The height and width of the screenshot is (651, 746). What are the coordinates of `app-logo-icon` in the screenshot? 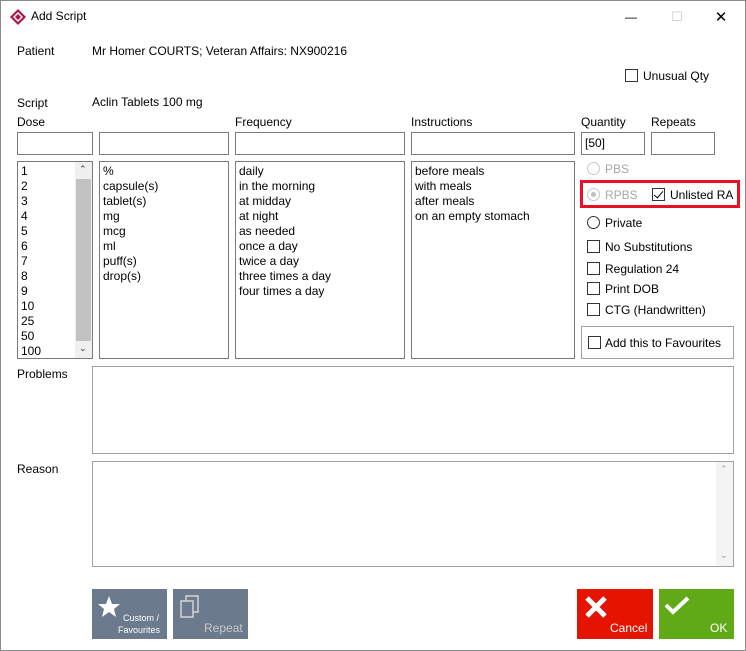 It's located at (18, 17).